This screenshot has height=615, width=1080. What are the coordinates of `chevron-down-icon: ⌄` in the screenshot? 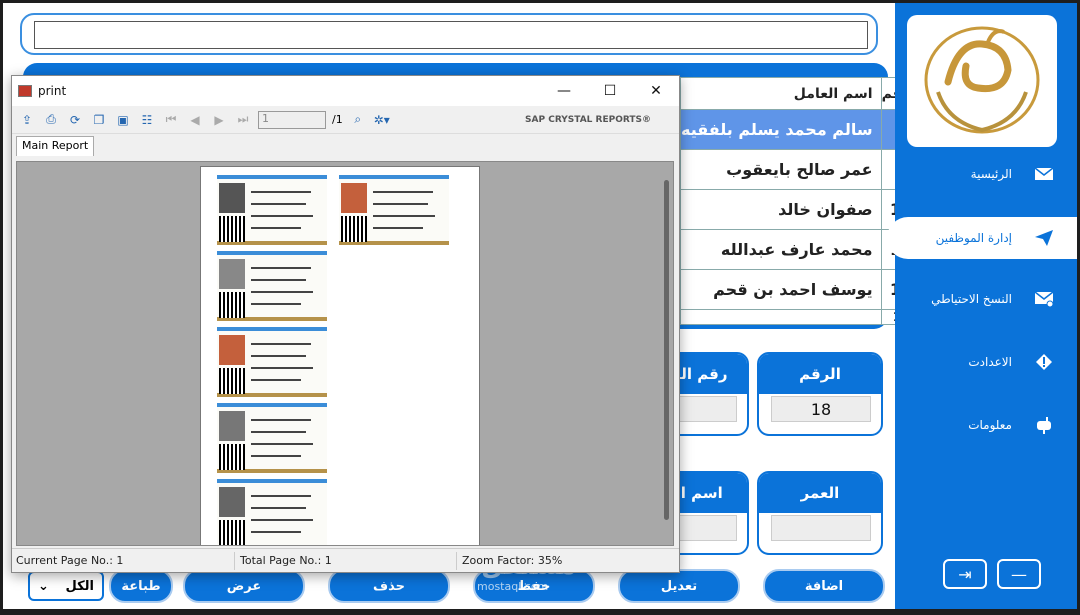 It's located at (43, 586).